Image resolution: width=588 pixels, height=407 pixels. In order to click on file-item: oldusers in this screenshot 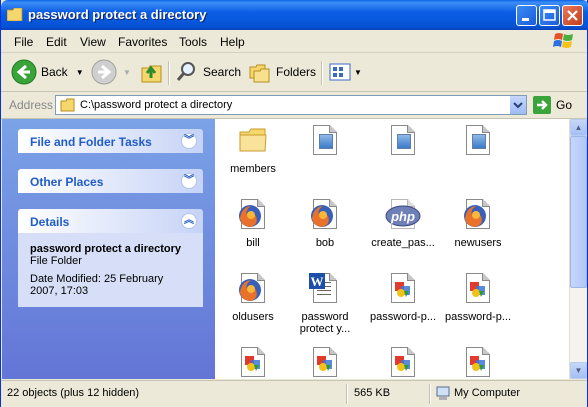, I will do `click(253, 297)`.